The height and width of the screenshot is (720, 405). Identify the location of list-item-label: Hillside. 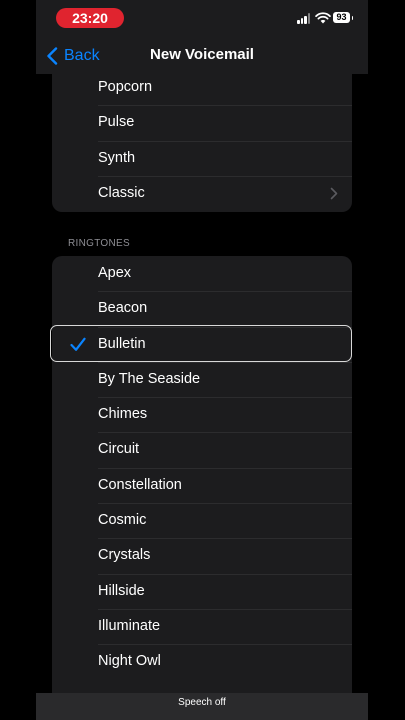
(121, 590).